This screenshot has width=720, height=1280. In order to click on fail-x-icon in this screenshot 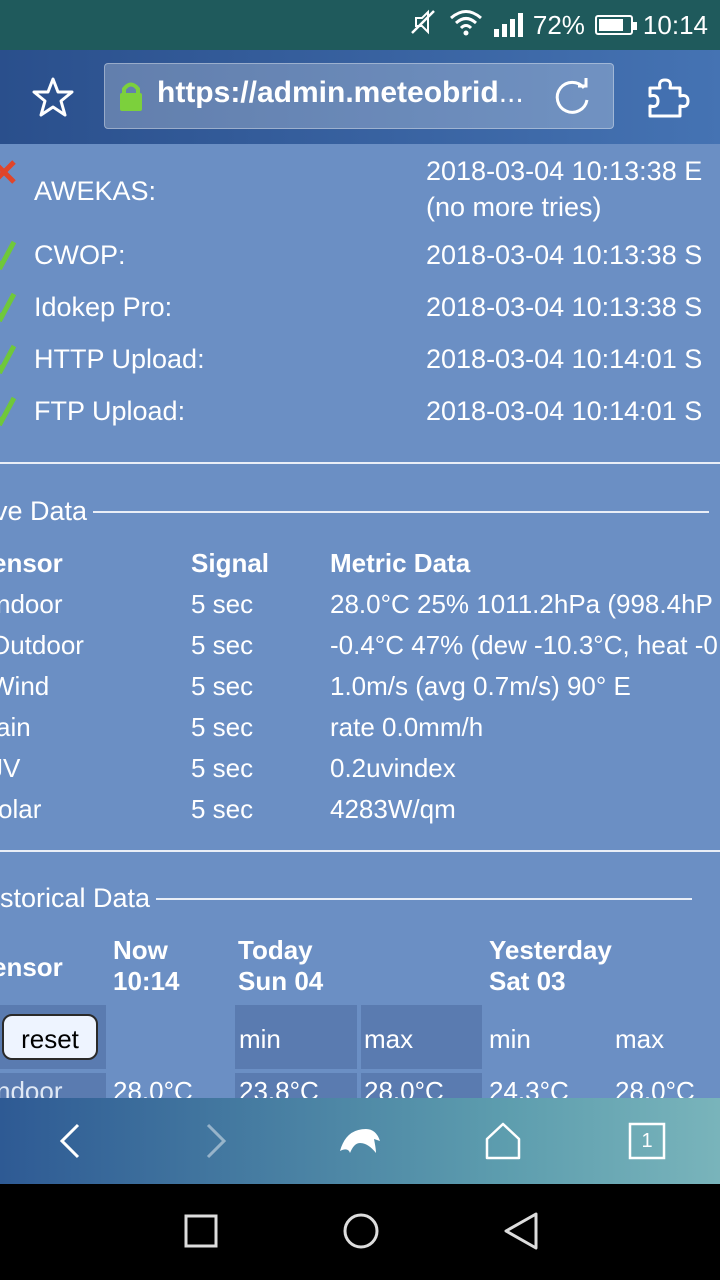, I will do `click(8, 171)`.